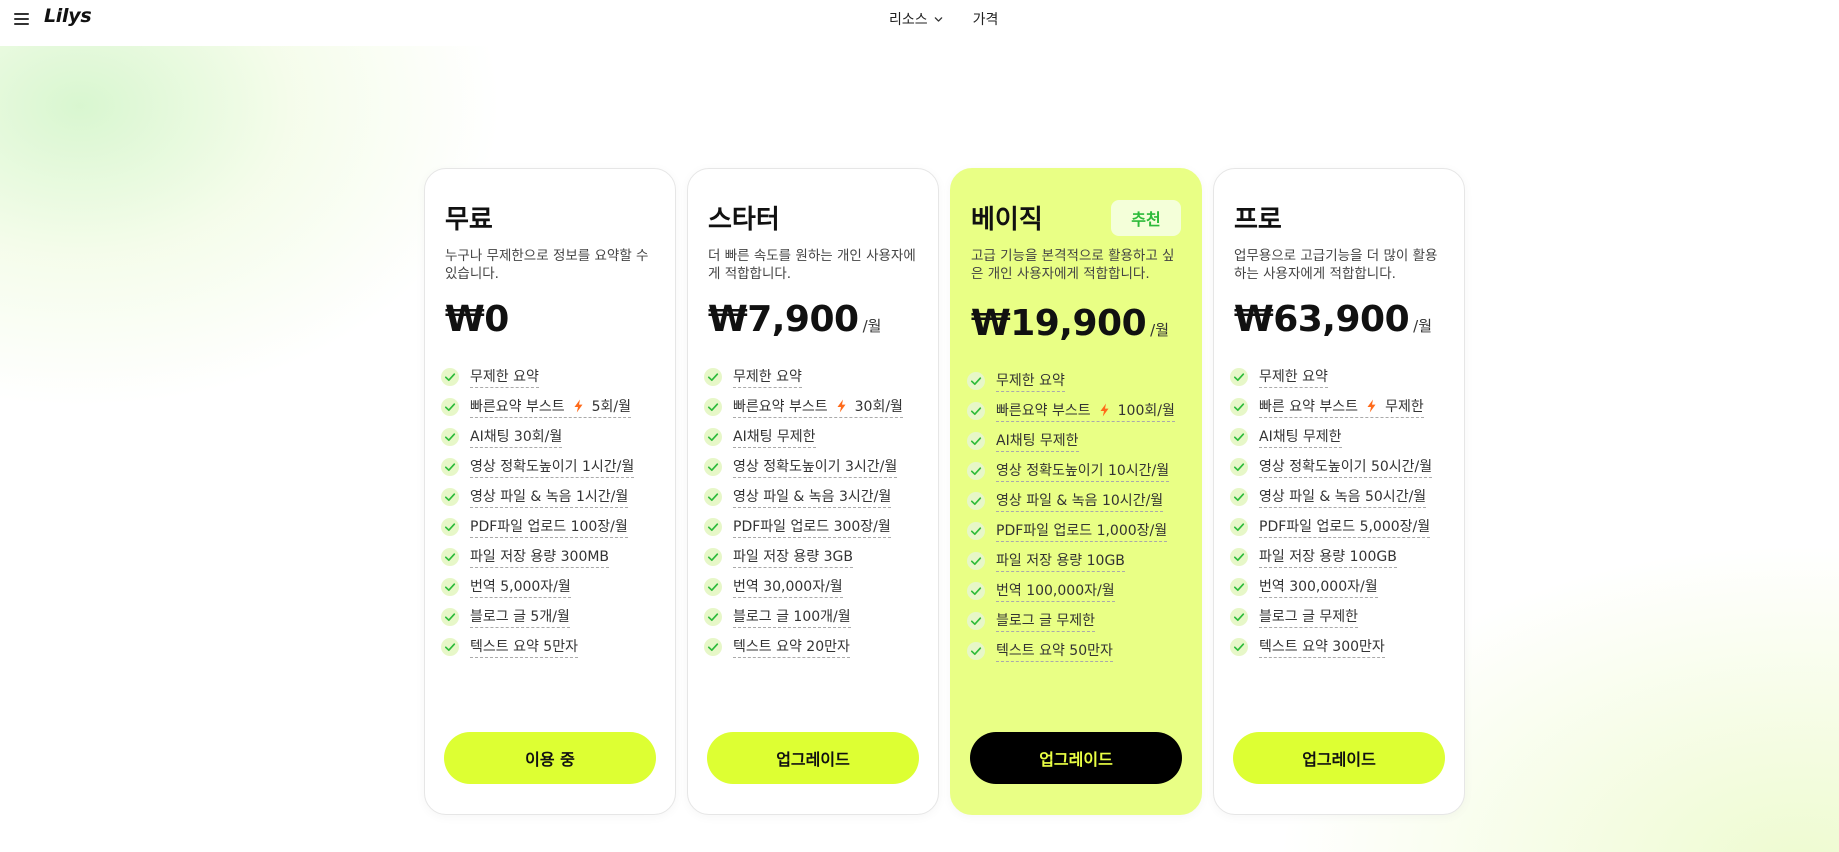 Image resolution: width=1839 pixels, height=852 pixels. Describe the element at coordinates (540, 557) in the screenshot. I see `feature-label: 파일 저장 용량 300MB` at that location.